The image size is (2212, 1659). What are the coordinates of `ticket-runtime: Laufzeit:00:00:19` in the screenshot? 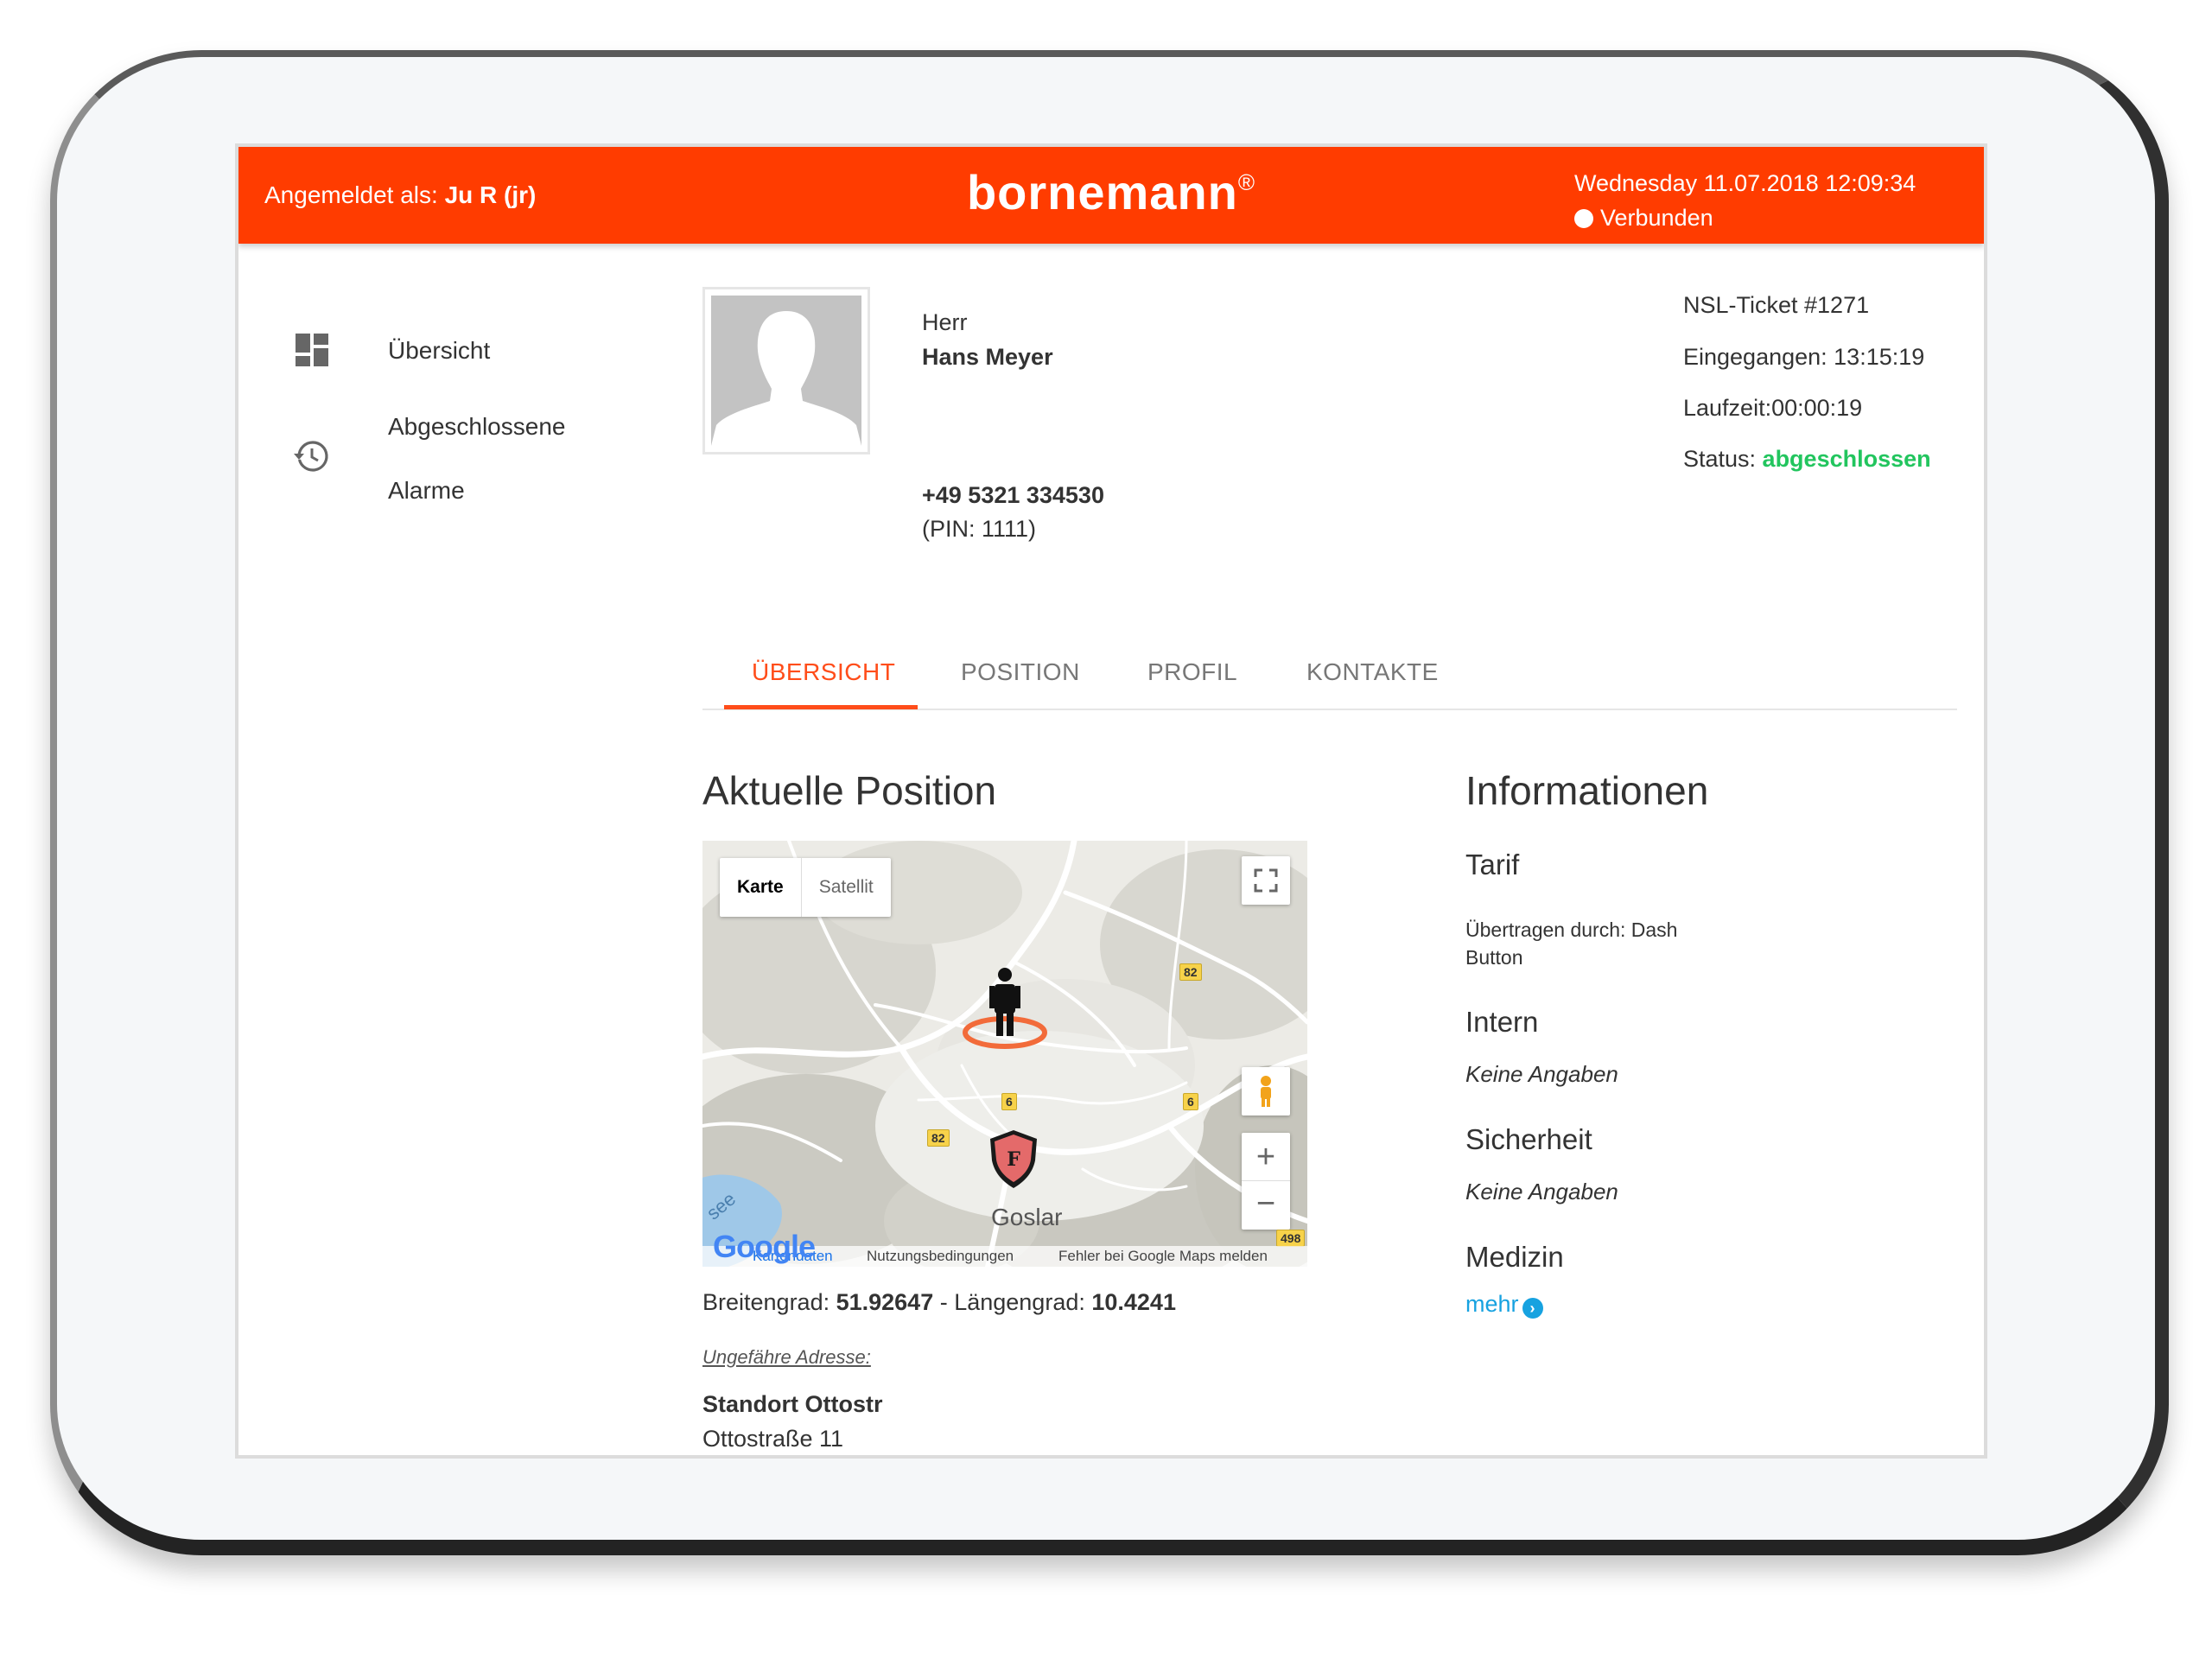 It's located at (1773, 408).